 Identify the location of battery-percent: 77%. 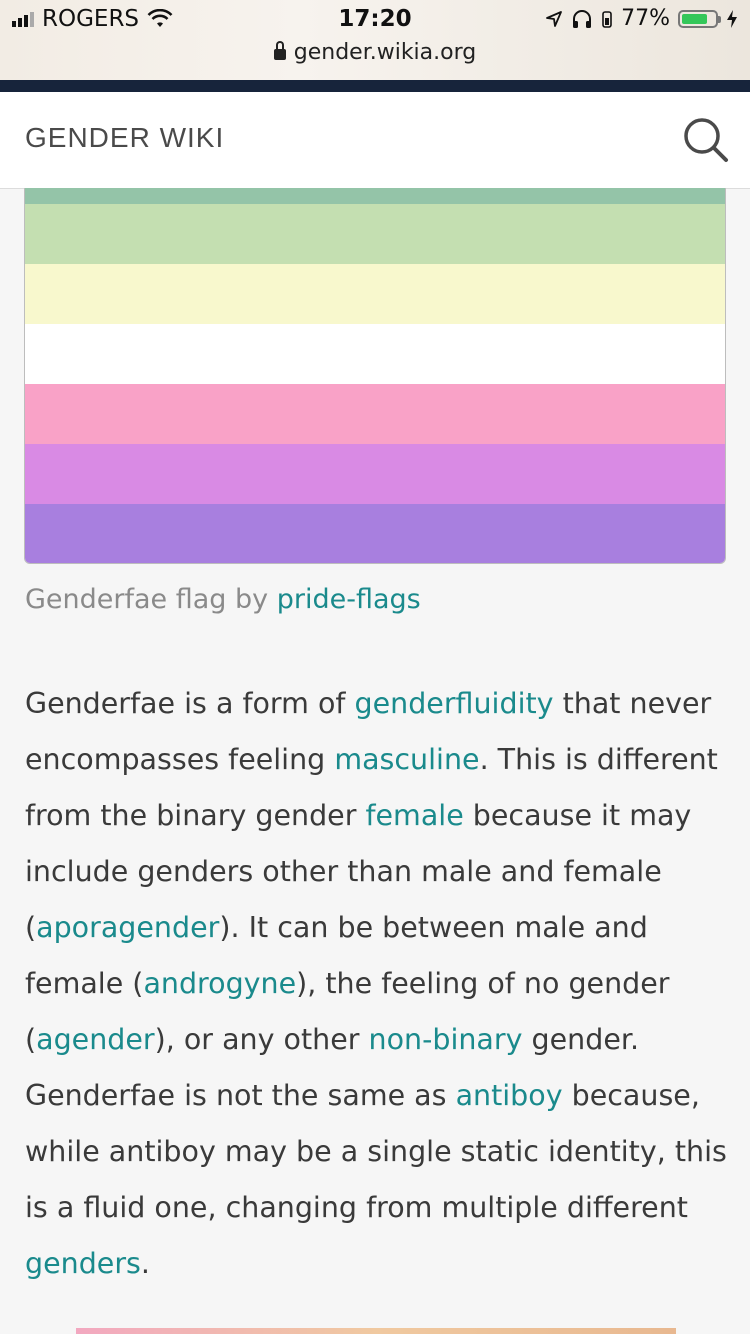
(645, 18).